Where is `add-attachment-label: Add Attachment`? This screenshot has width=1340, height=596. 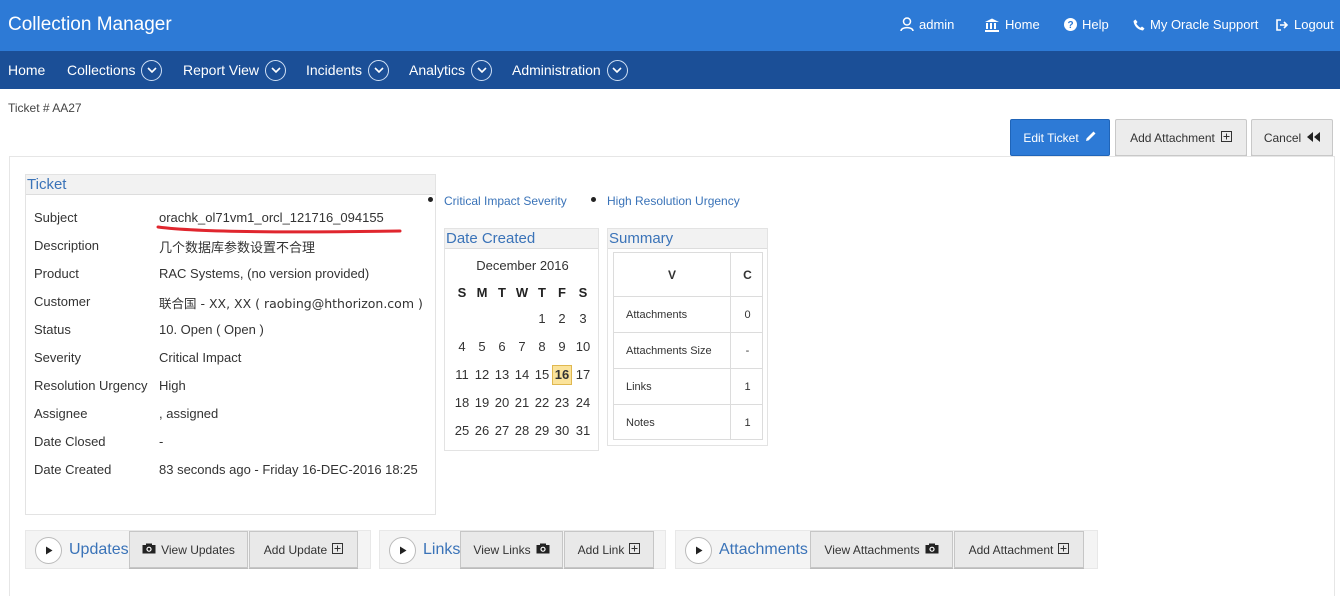 add-attachment-label: Add Attachment is located at coordinates (1172, 137).